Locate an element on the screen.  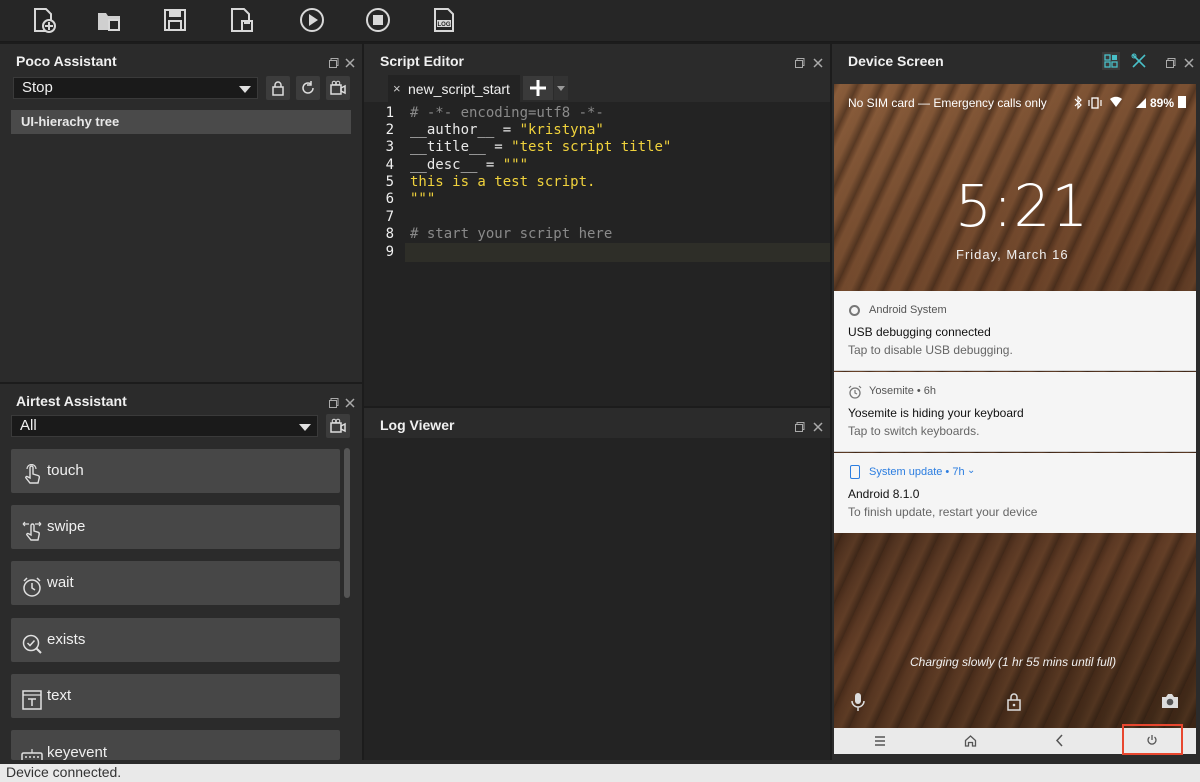
keyevent-label: keyevent is located at coordinates (77, 752).